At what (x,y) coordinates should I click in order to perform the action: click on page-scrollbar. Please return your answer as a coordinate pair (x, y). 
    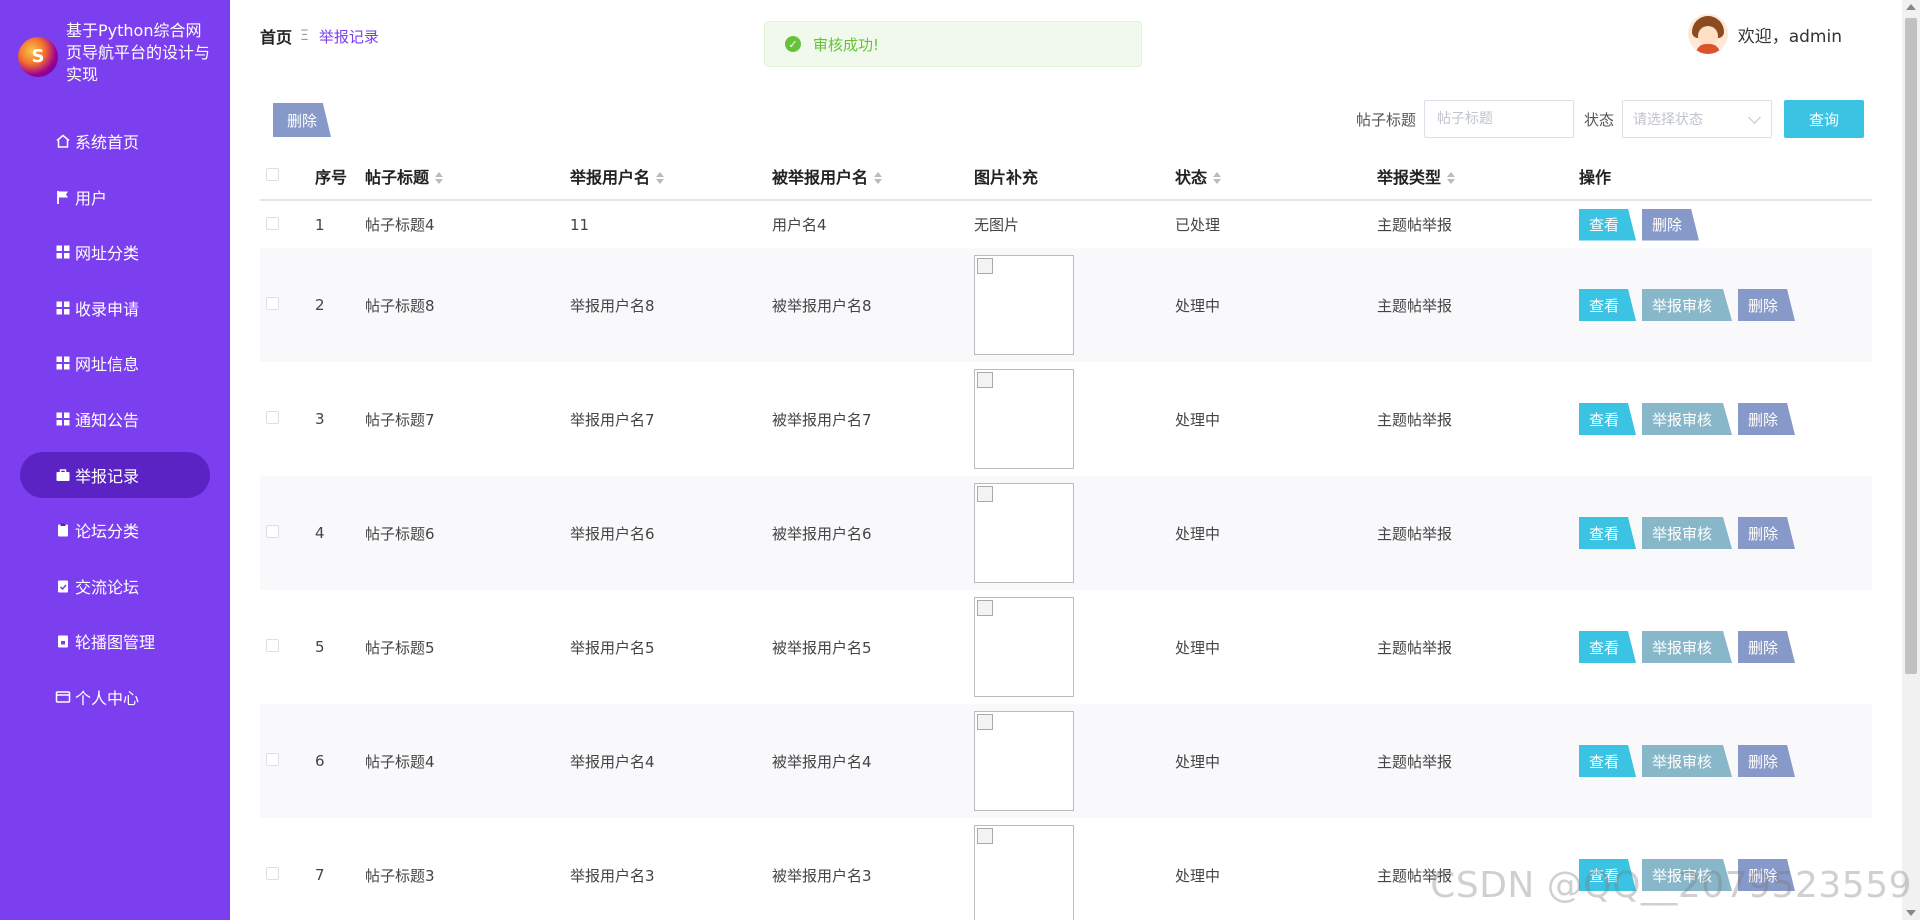
    Looking at the image, I should click on (1911, 460).